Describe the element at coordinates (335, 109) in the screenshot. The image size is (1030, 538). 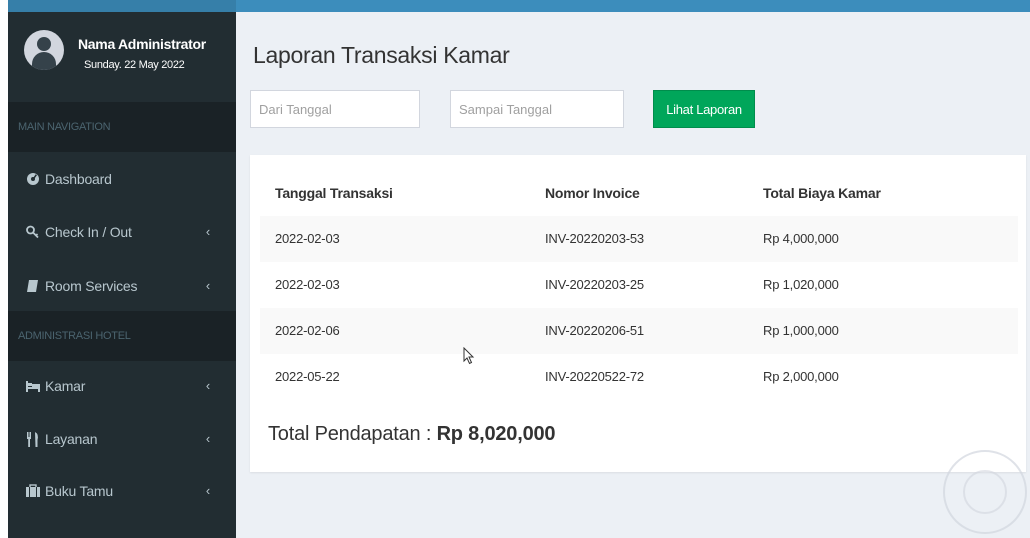
I see `from-date-input` at that location.